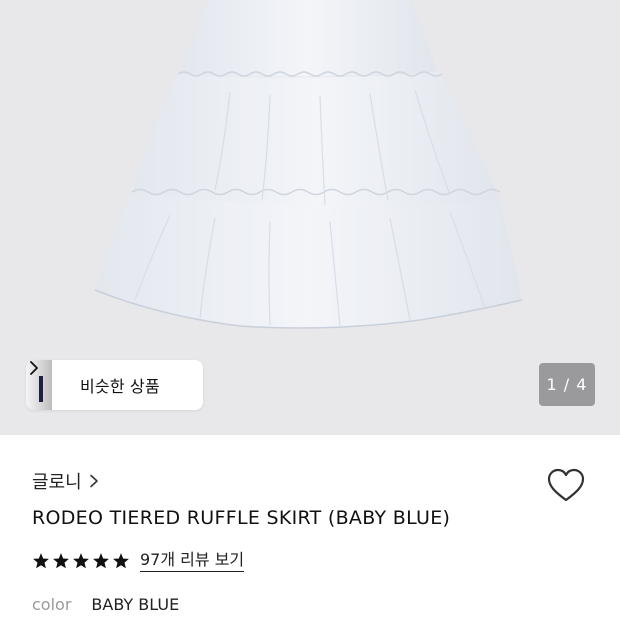  Describe the element at coordinates (566, 486) in the screenshot. I see `heart-outline-icon` at that location.